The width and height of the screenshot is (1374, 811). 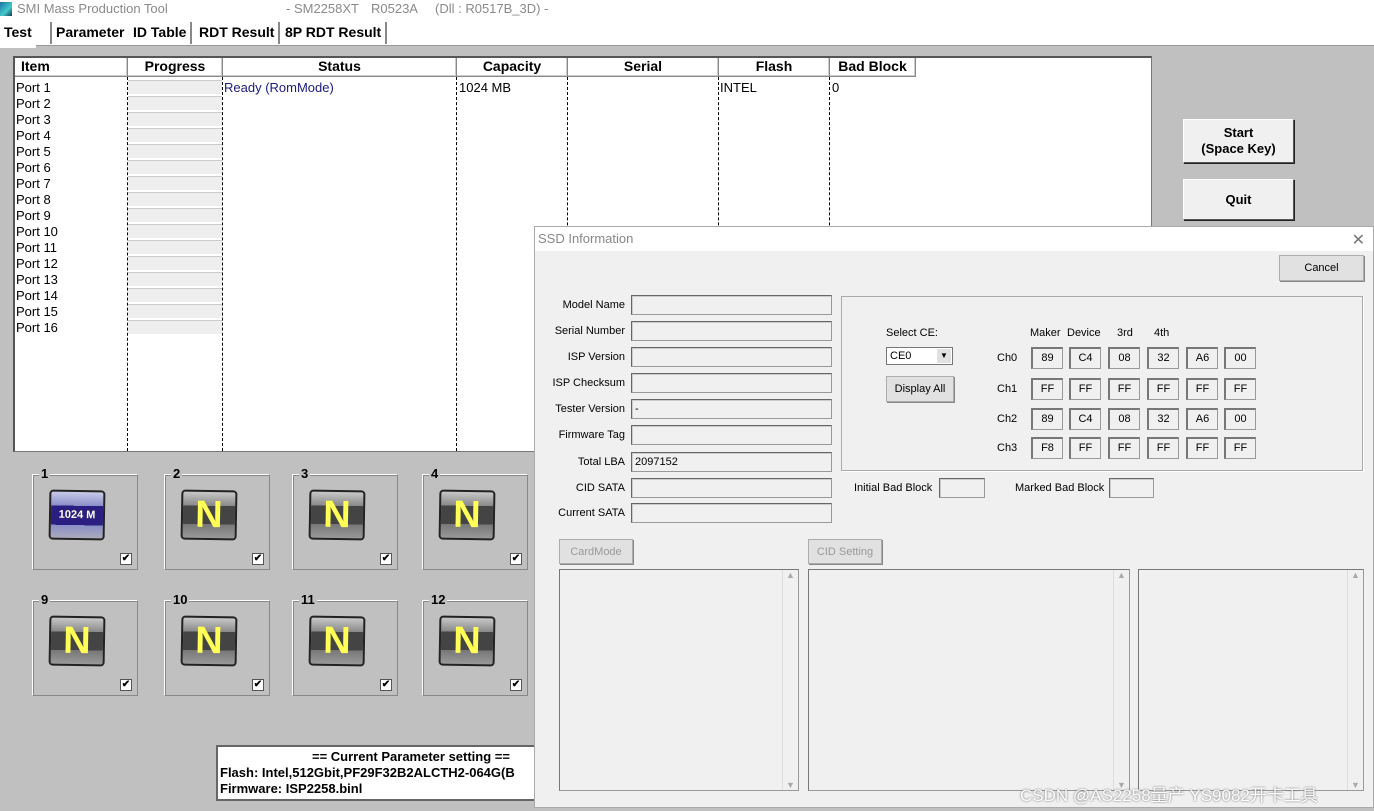 I want to click on header-bad-block: Bad Block, so click(x=873, y=67).